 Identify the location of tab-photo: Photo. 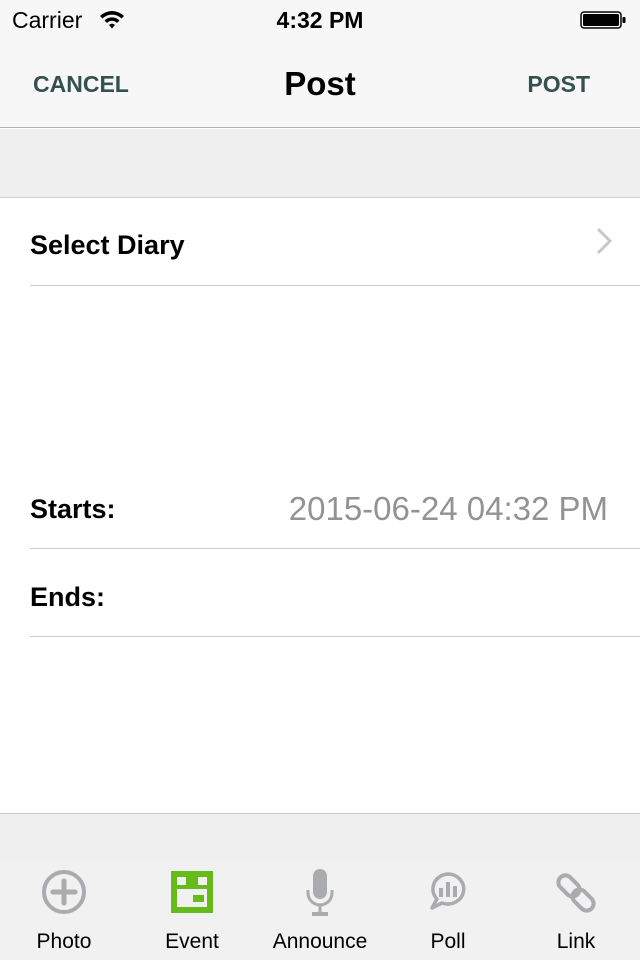
(64, 910).